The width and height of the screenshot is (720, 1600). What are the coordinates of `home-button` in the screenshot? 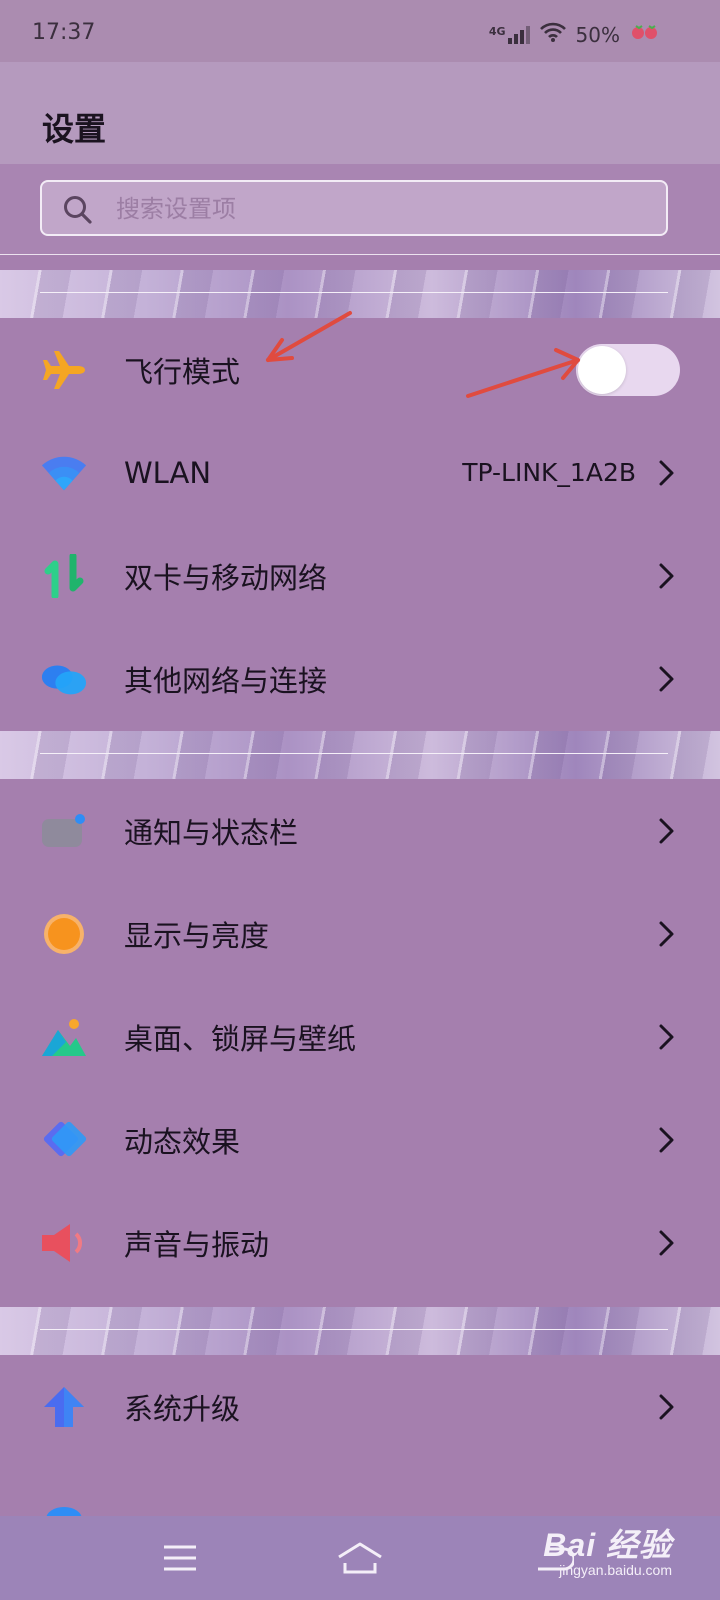 It's located at (360, 1558).